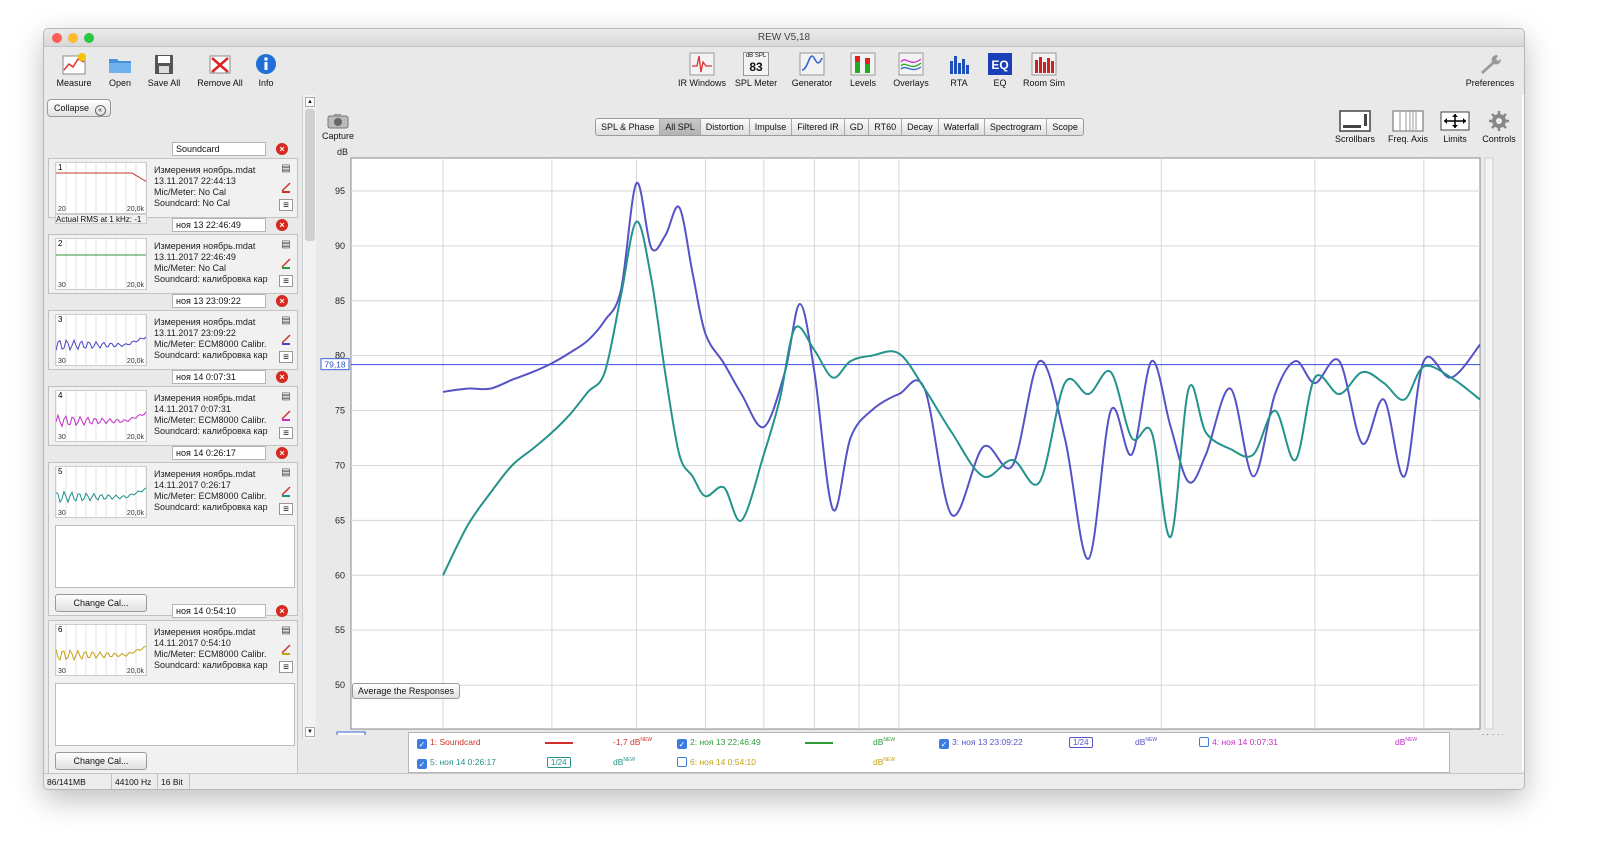 This screenshot has height=865, width=1600. What do you see at coordinates (310, 175) in the screenshot?
I see `scroll-thumb` at bounding box center [310, 175].